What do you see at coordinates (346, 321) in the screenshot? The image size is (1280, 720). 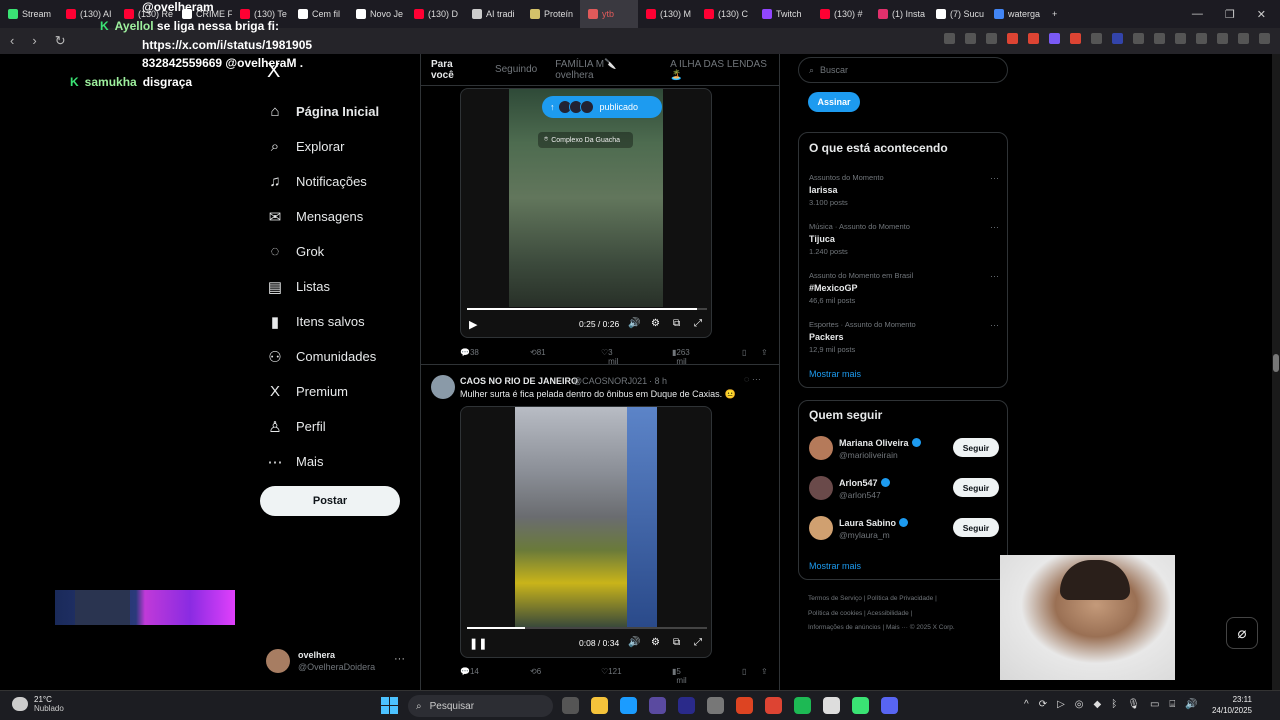 I see `sidebar-item-itens-salvos: ▮ Itens salvos` at bounding box center [346, 321].